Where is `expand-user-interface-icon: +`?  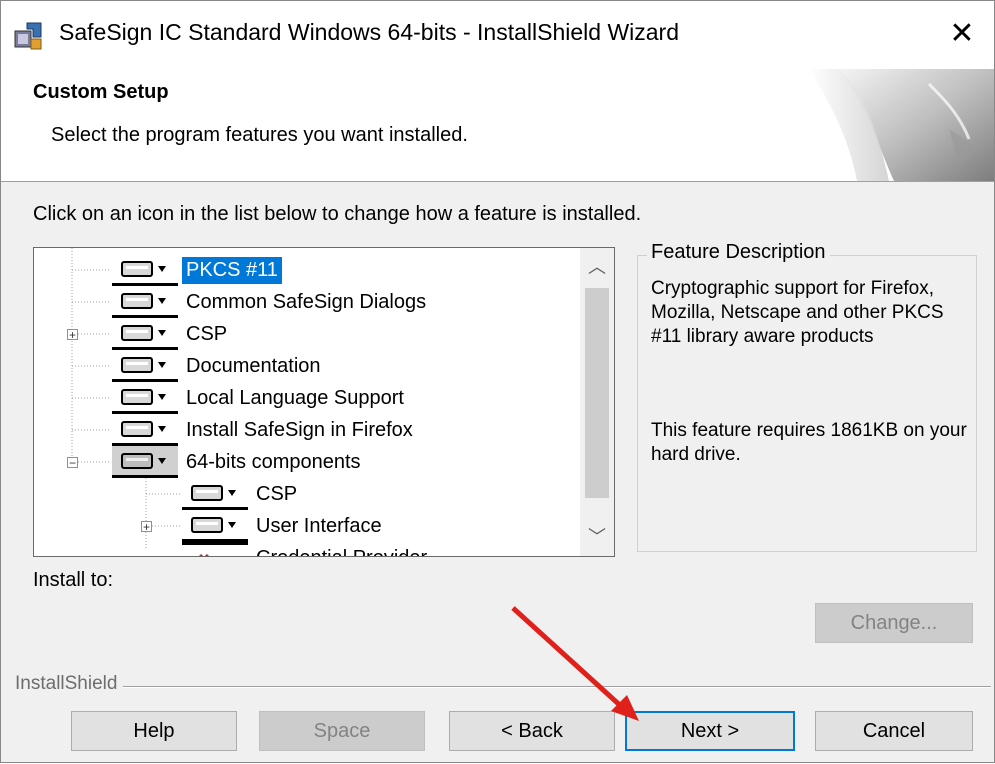
expand-user-interface-icon: + is located at coordinates (146, 527).